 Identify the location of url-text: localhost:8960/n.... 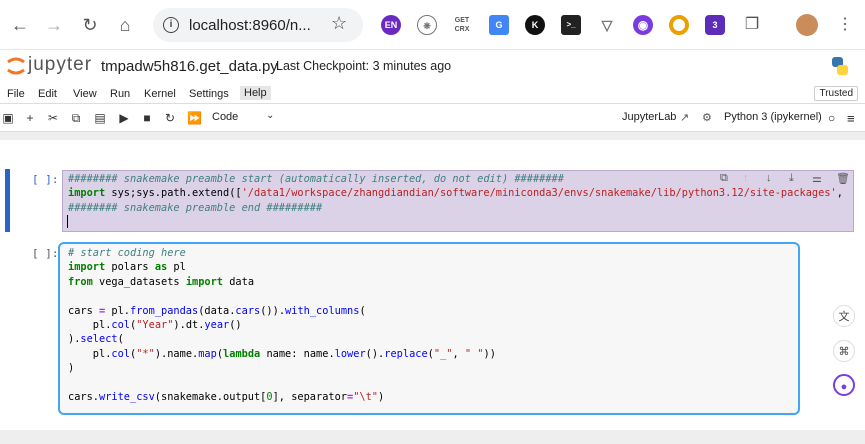
(250, 25).